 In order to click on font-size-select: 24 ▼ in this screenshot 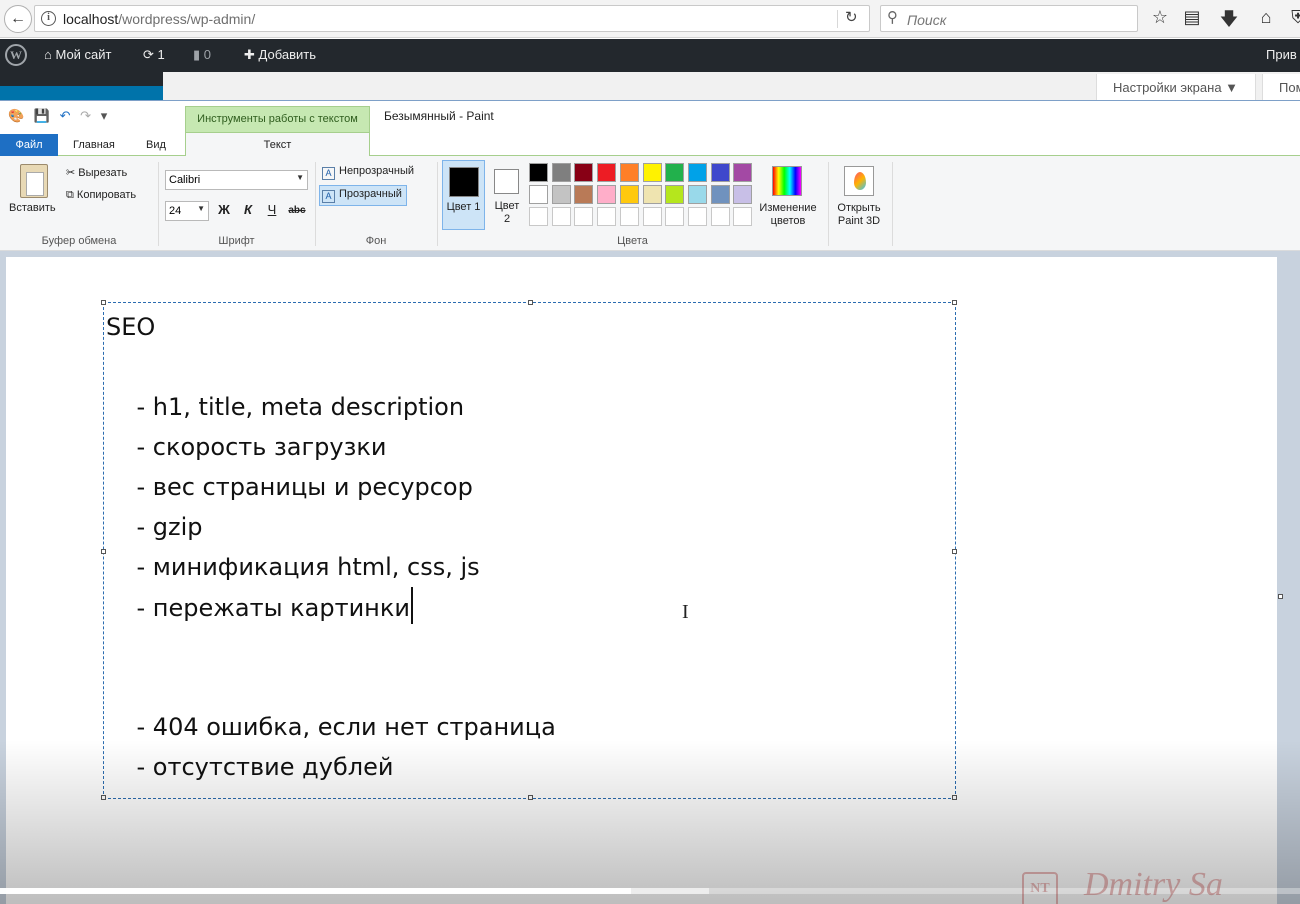, I will do `click(187, 211)`.